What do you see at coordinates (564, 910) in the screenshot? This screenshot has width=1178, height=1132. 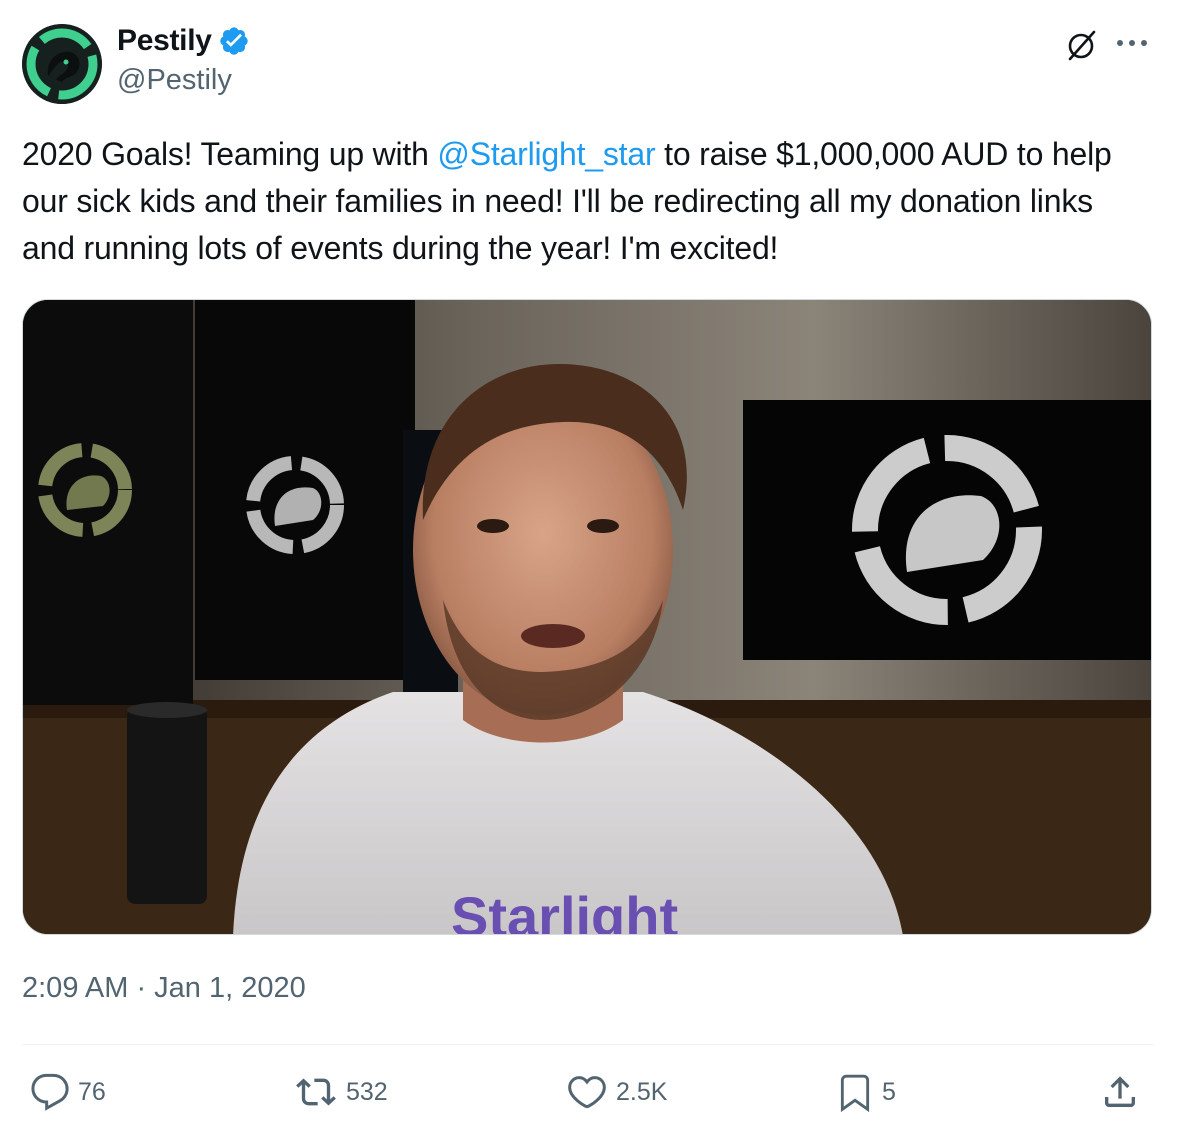 I see `shirt-text: Starlight` at bounding box center [564, 910].